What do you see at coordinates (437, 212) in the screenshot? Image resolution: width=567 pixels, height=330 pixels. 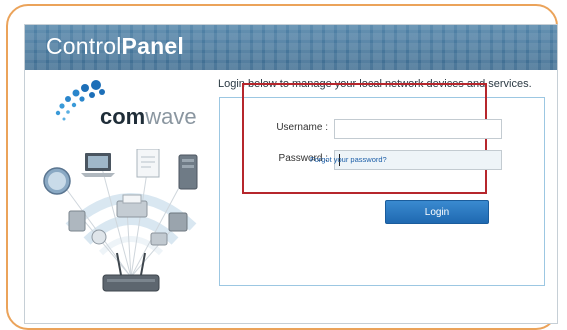 I see `login-button: Login` at bounding box center [437, 212].